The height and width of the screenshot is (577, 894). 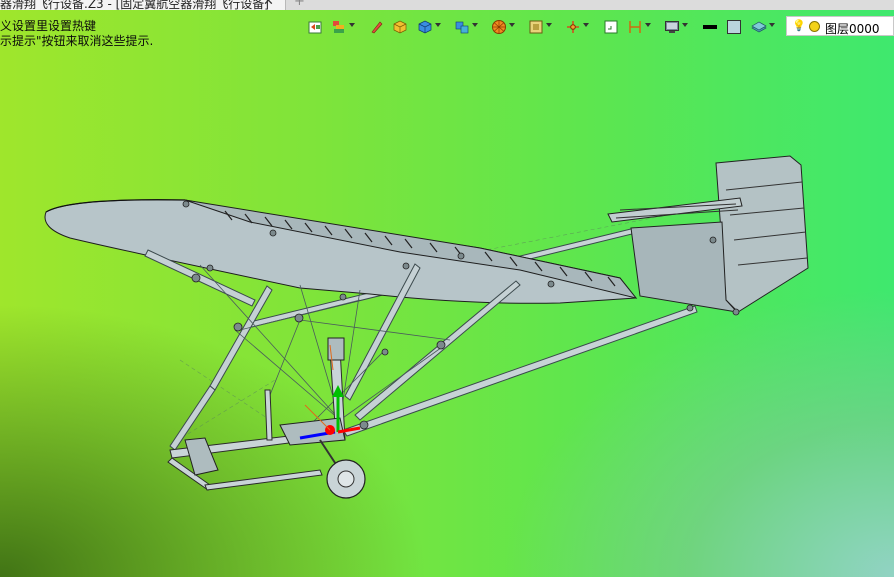 I want to click on render-sphere-button, so click(x=503, y=27).